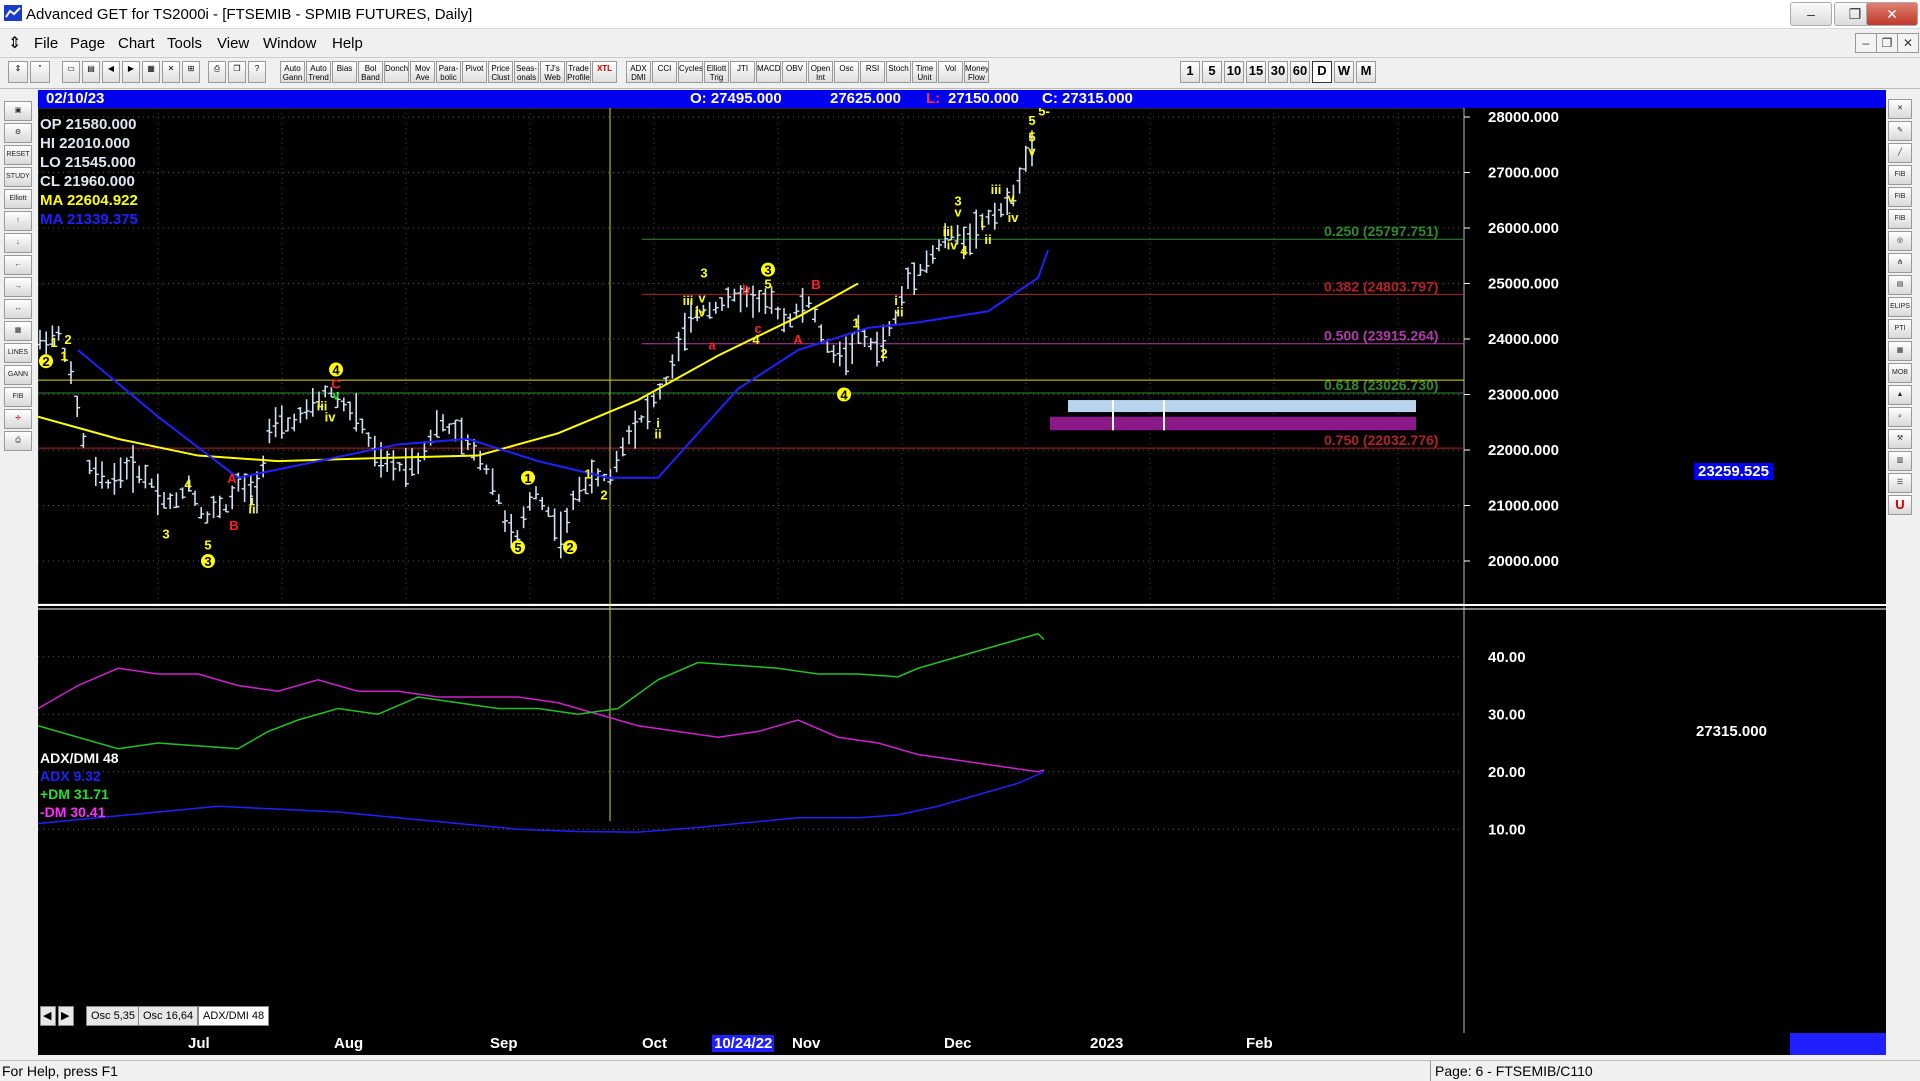 The height and width of the screenshot is (1081, 1920). What do you see at coordinates (1900, 197) in the screenshot?
I see `fib-ext-icon: FIB EXT` at bounding box center [1900, 197].